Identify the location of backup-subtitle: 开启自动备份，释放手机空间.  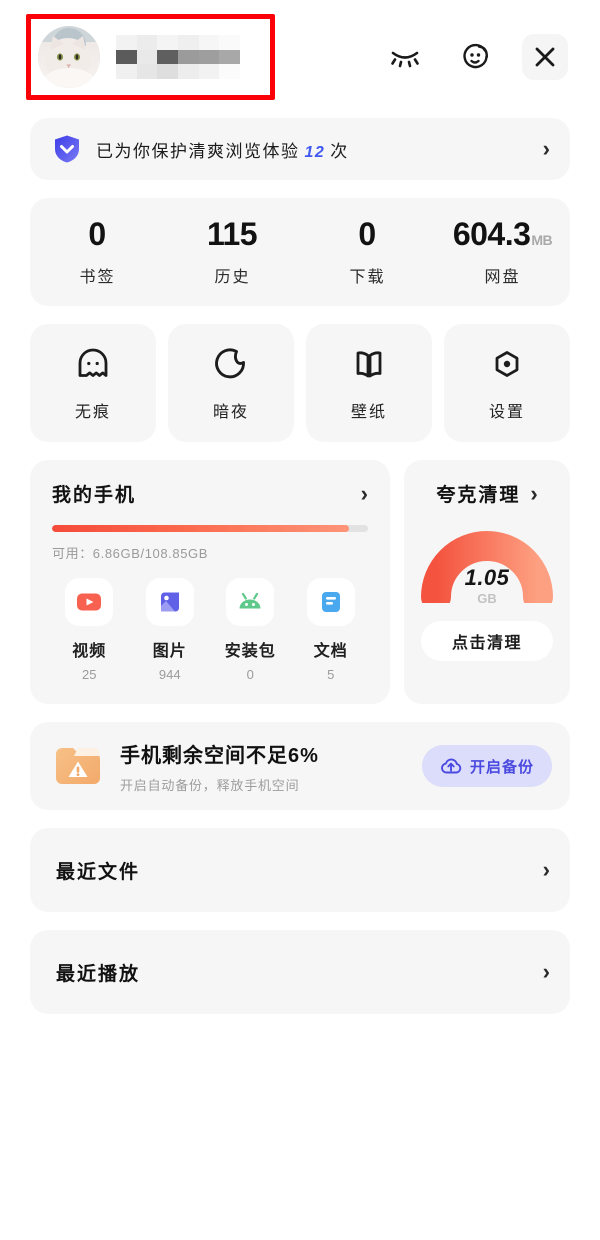
(210, 785).